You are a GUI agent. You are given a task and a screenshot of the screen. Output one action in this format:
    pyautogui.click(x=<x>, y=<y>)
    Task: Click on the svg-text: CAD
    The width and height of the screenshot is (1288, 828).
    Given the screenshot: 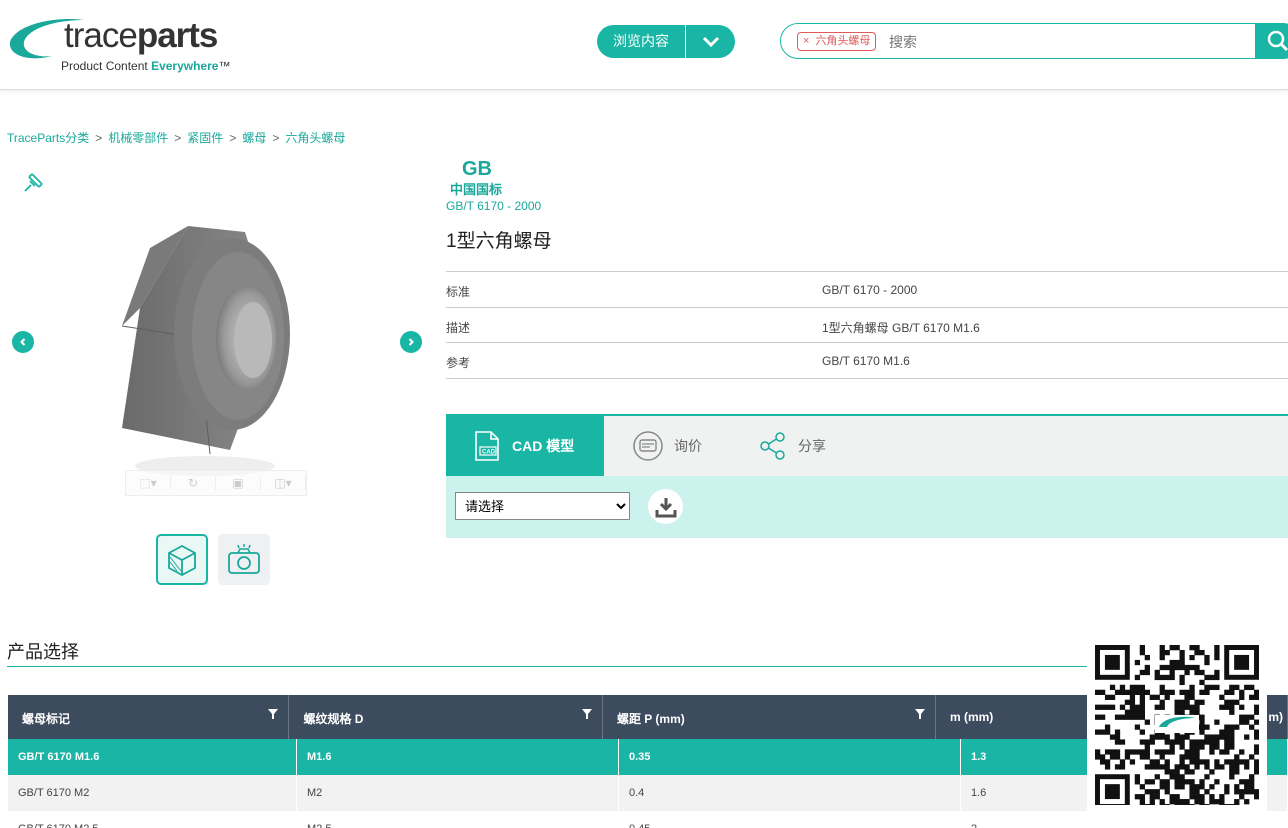 What is the action you would take?
    pyautogui.click(x=489, y=453)
    